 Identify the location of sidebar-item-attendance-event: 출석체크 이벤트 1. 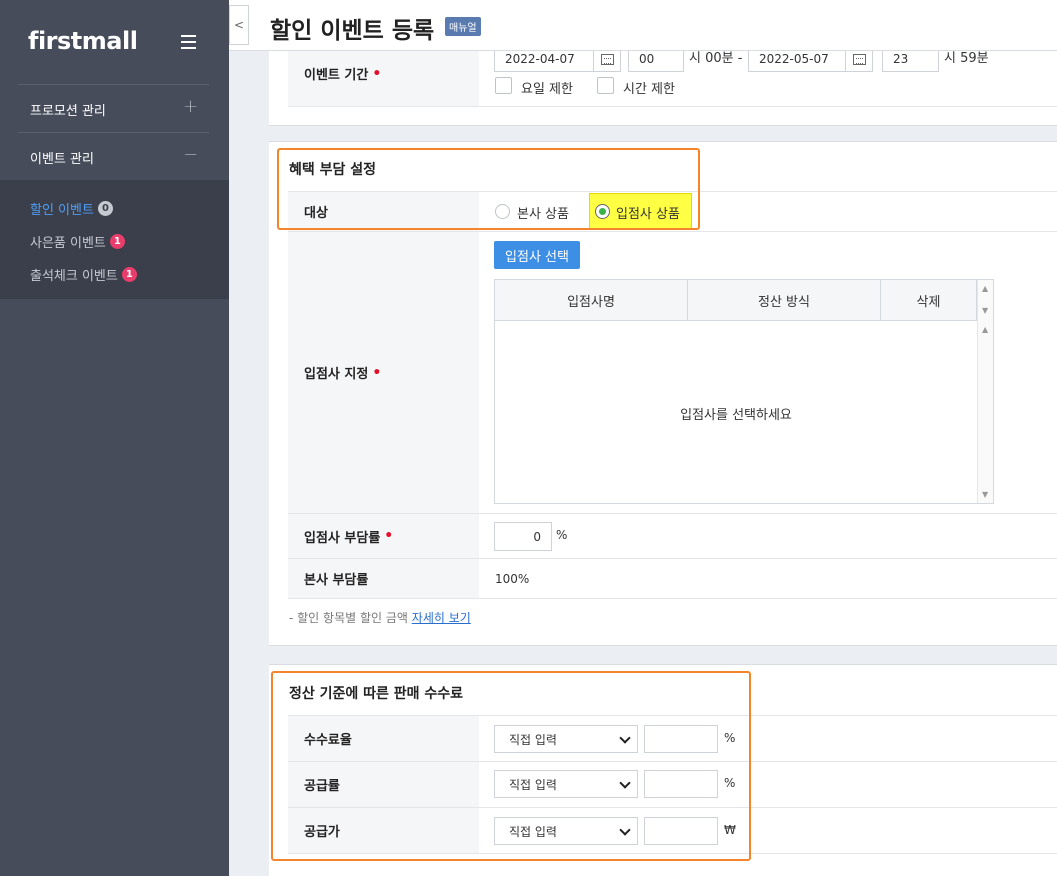
(83, 274).